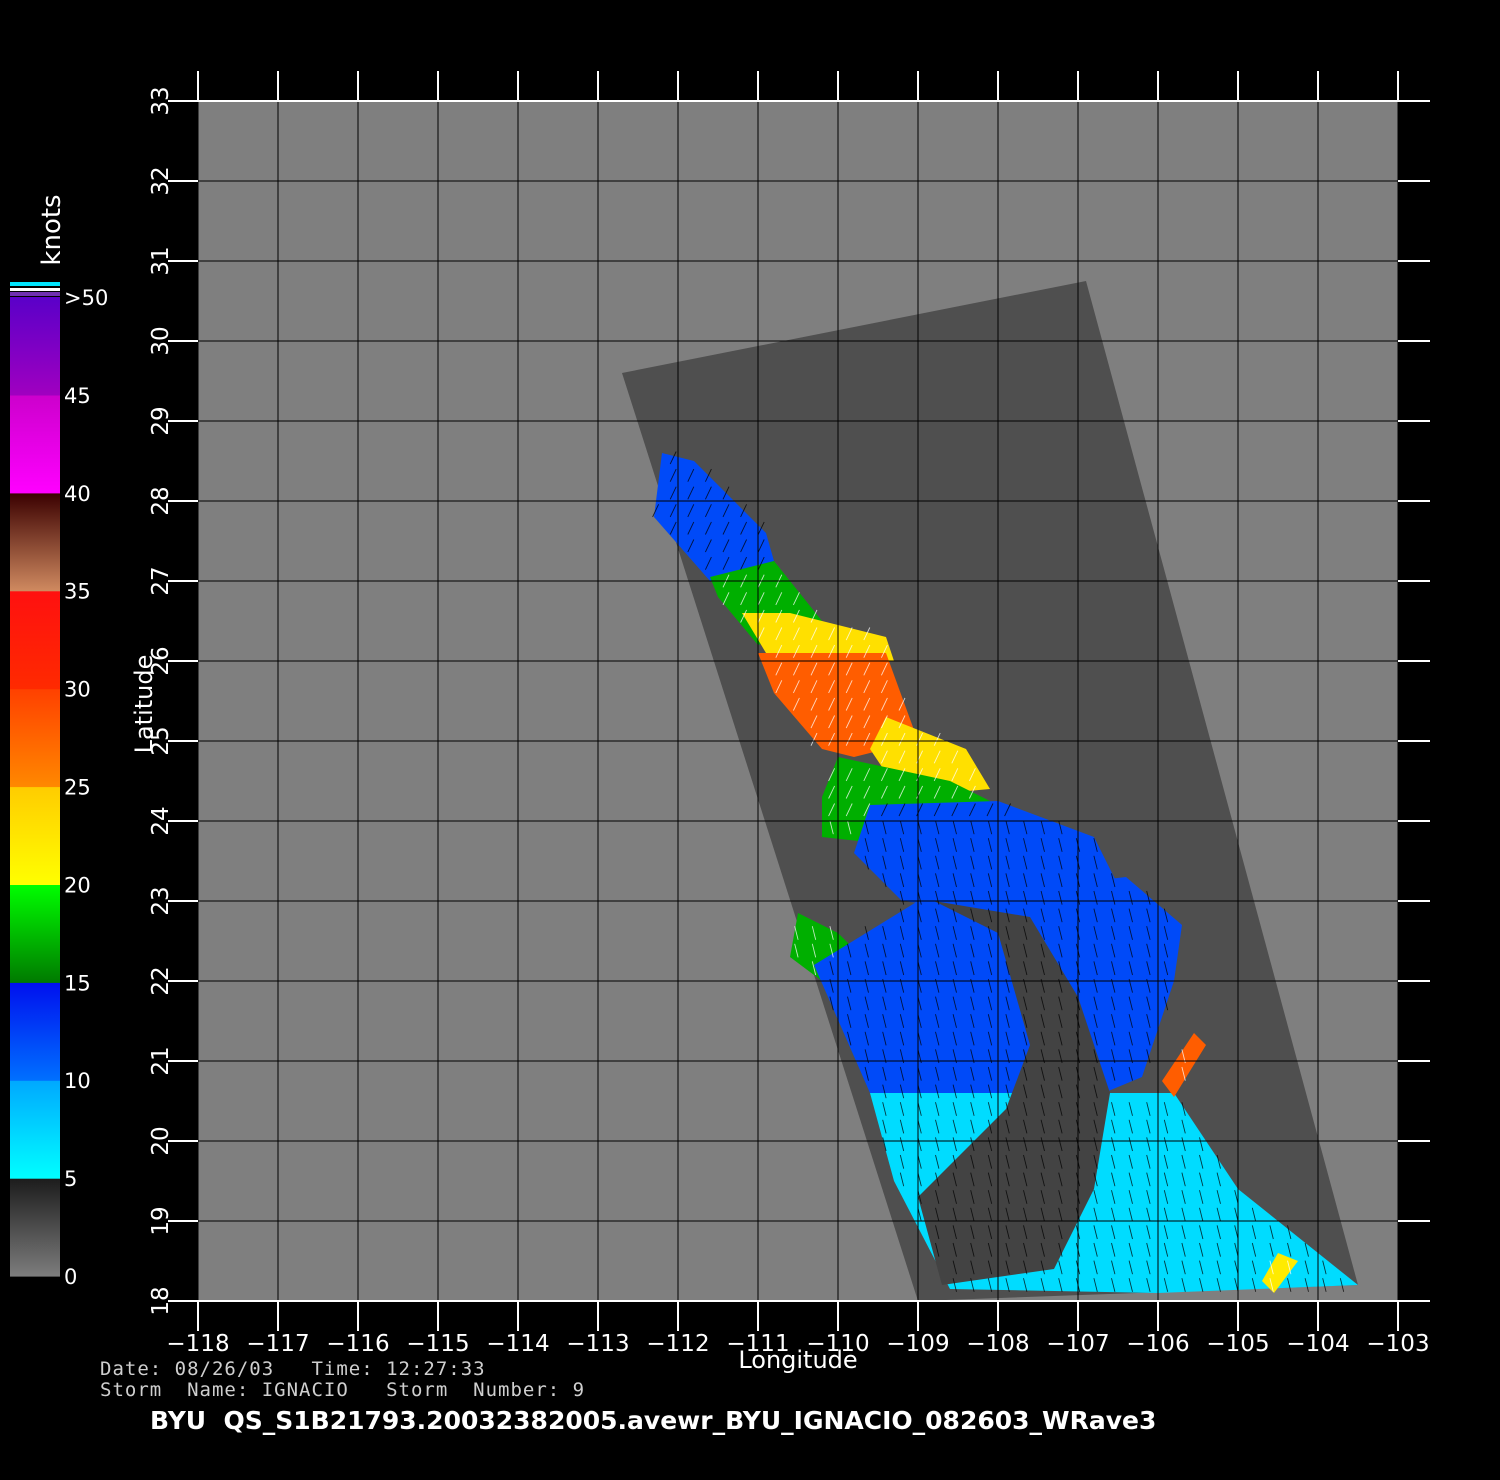 This screenshot has width=1500, height=1480. Describe the element at coordinates (161, 500) in the screenshot. I see `y-tick-label: 28` at that location.